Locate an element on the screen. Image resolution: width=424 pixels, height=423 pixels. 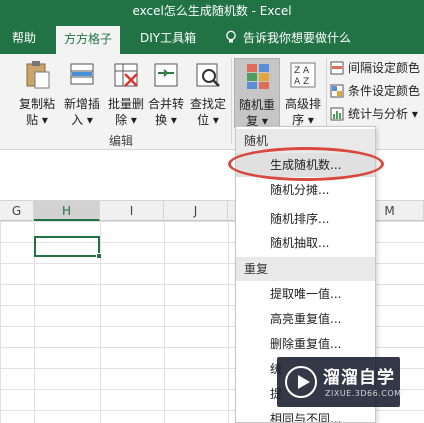
group-label-edit: 编辑 is located at coordinates (121, 141).